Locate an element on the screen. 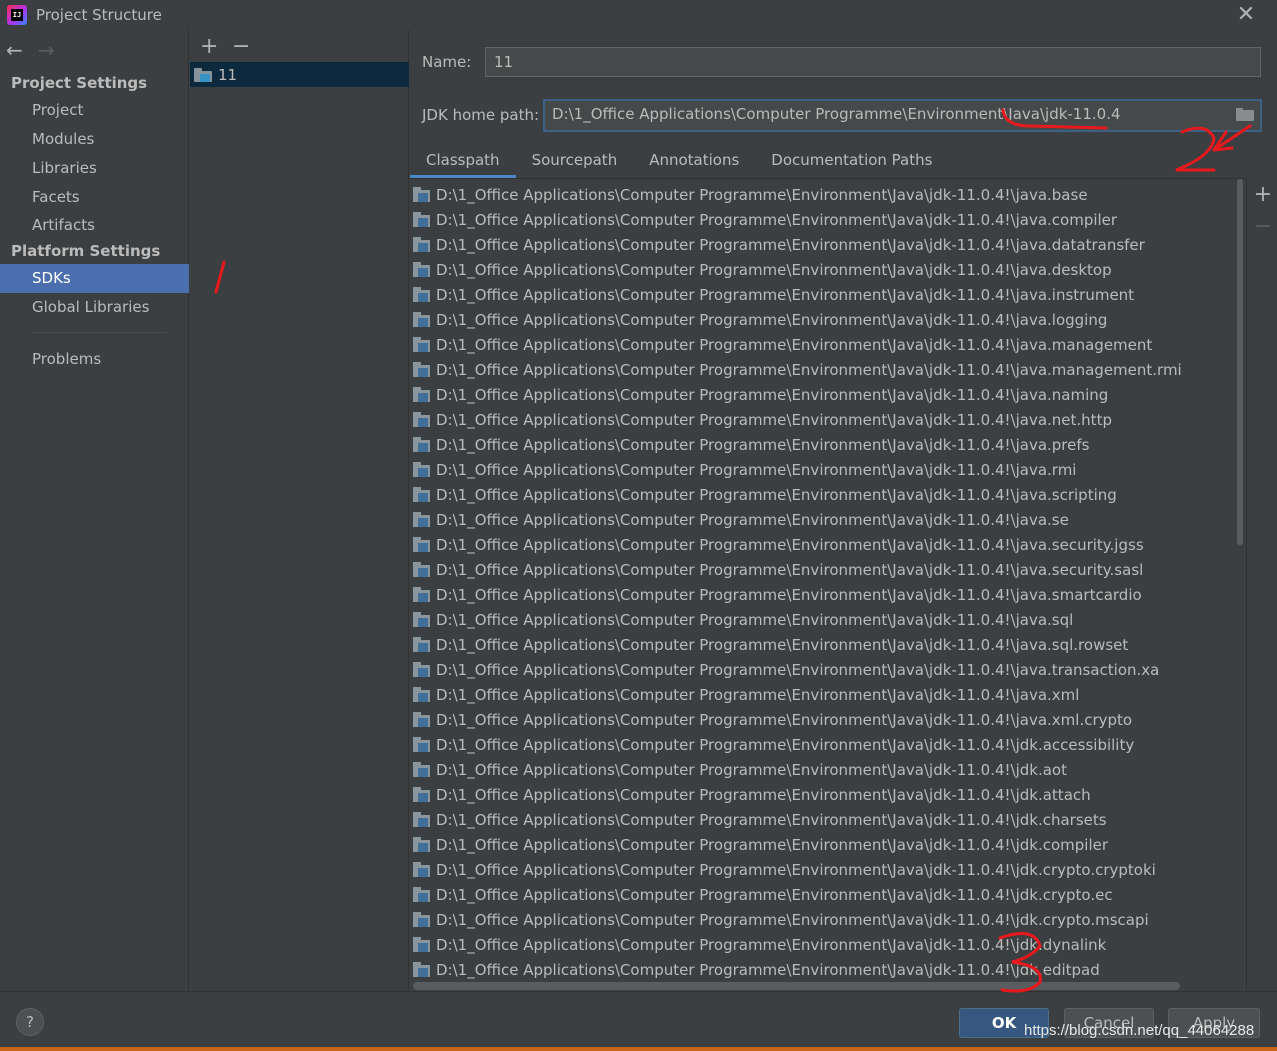  nav-item-libraries: Libraries is located at coordinates (94, 168).